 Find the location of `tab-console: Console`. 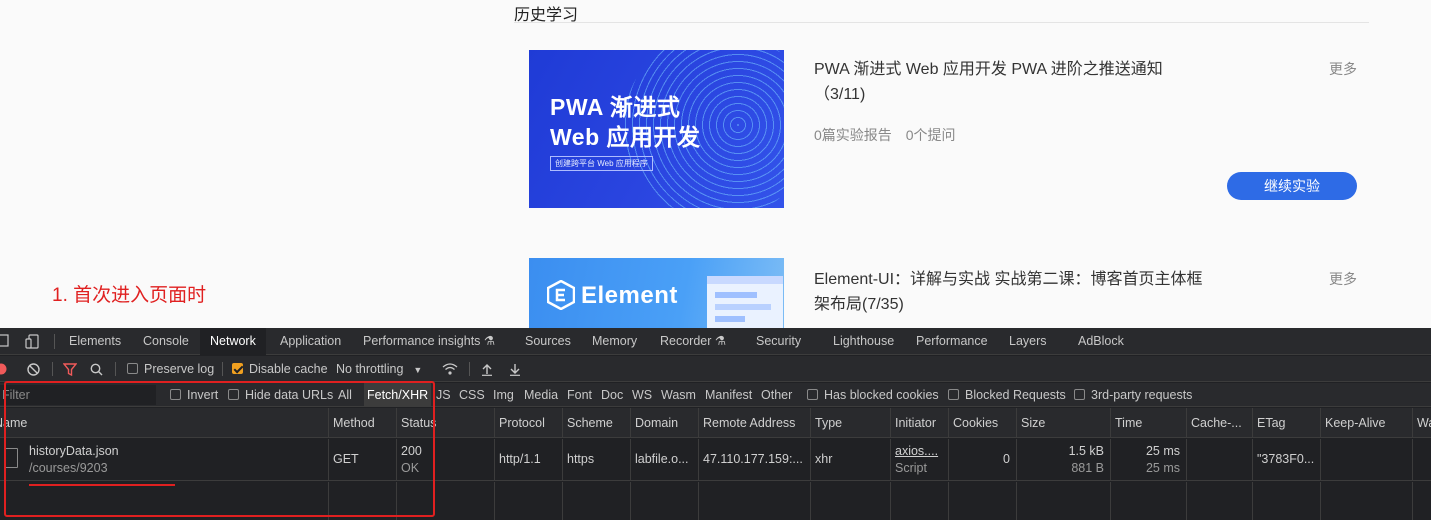

tab-console: Console is located at coordinates (166, 341).